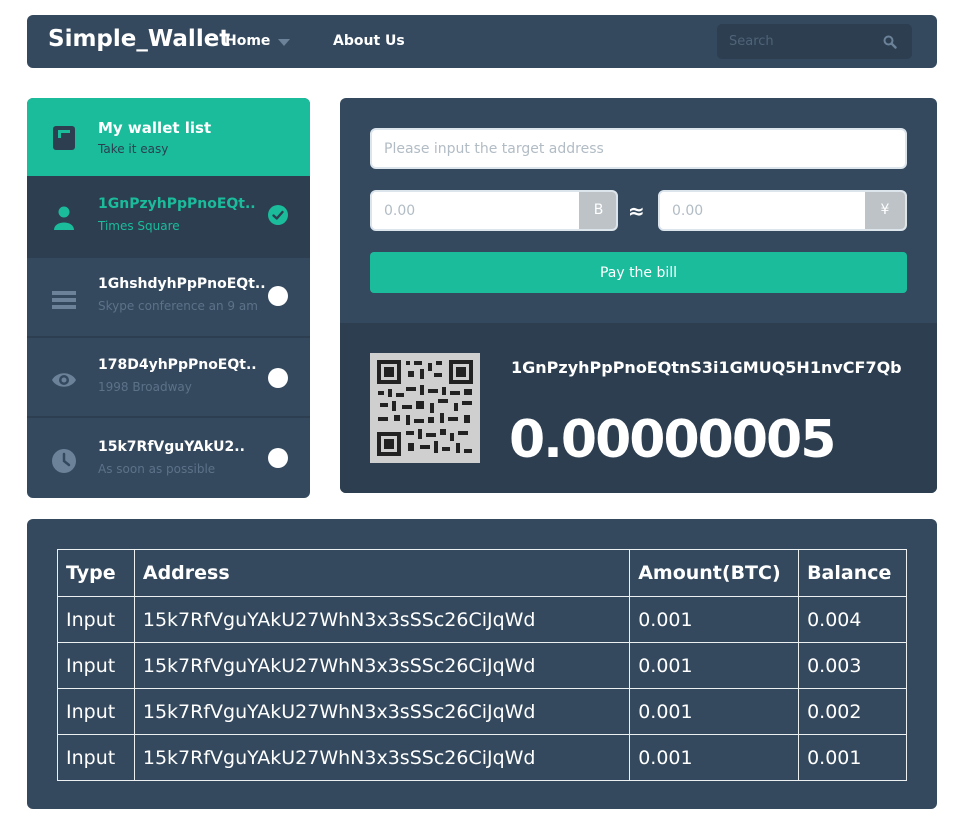 The height and width of the screenshot is (838, 966). I want to click on table-header-row: Type Address Amount(BTC) Balance, so click(482, 573).